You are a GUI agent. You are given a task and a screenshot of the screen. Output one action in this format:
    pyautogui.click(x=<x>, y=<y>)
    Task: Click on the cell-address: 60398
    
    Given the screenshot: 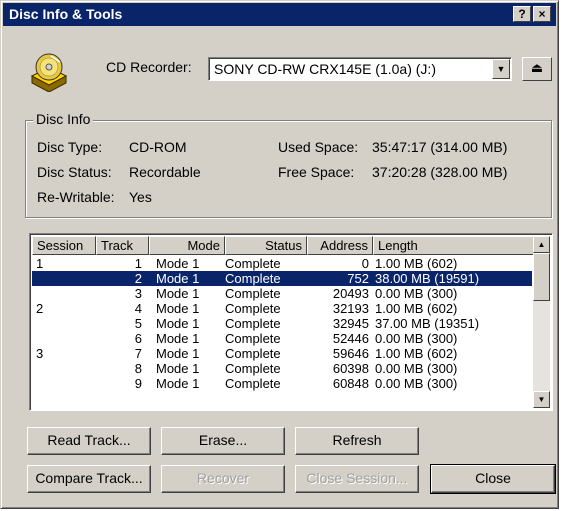 What is the action you would take?
    pyautogui.click(x=350, y=368)
    